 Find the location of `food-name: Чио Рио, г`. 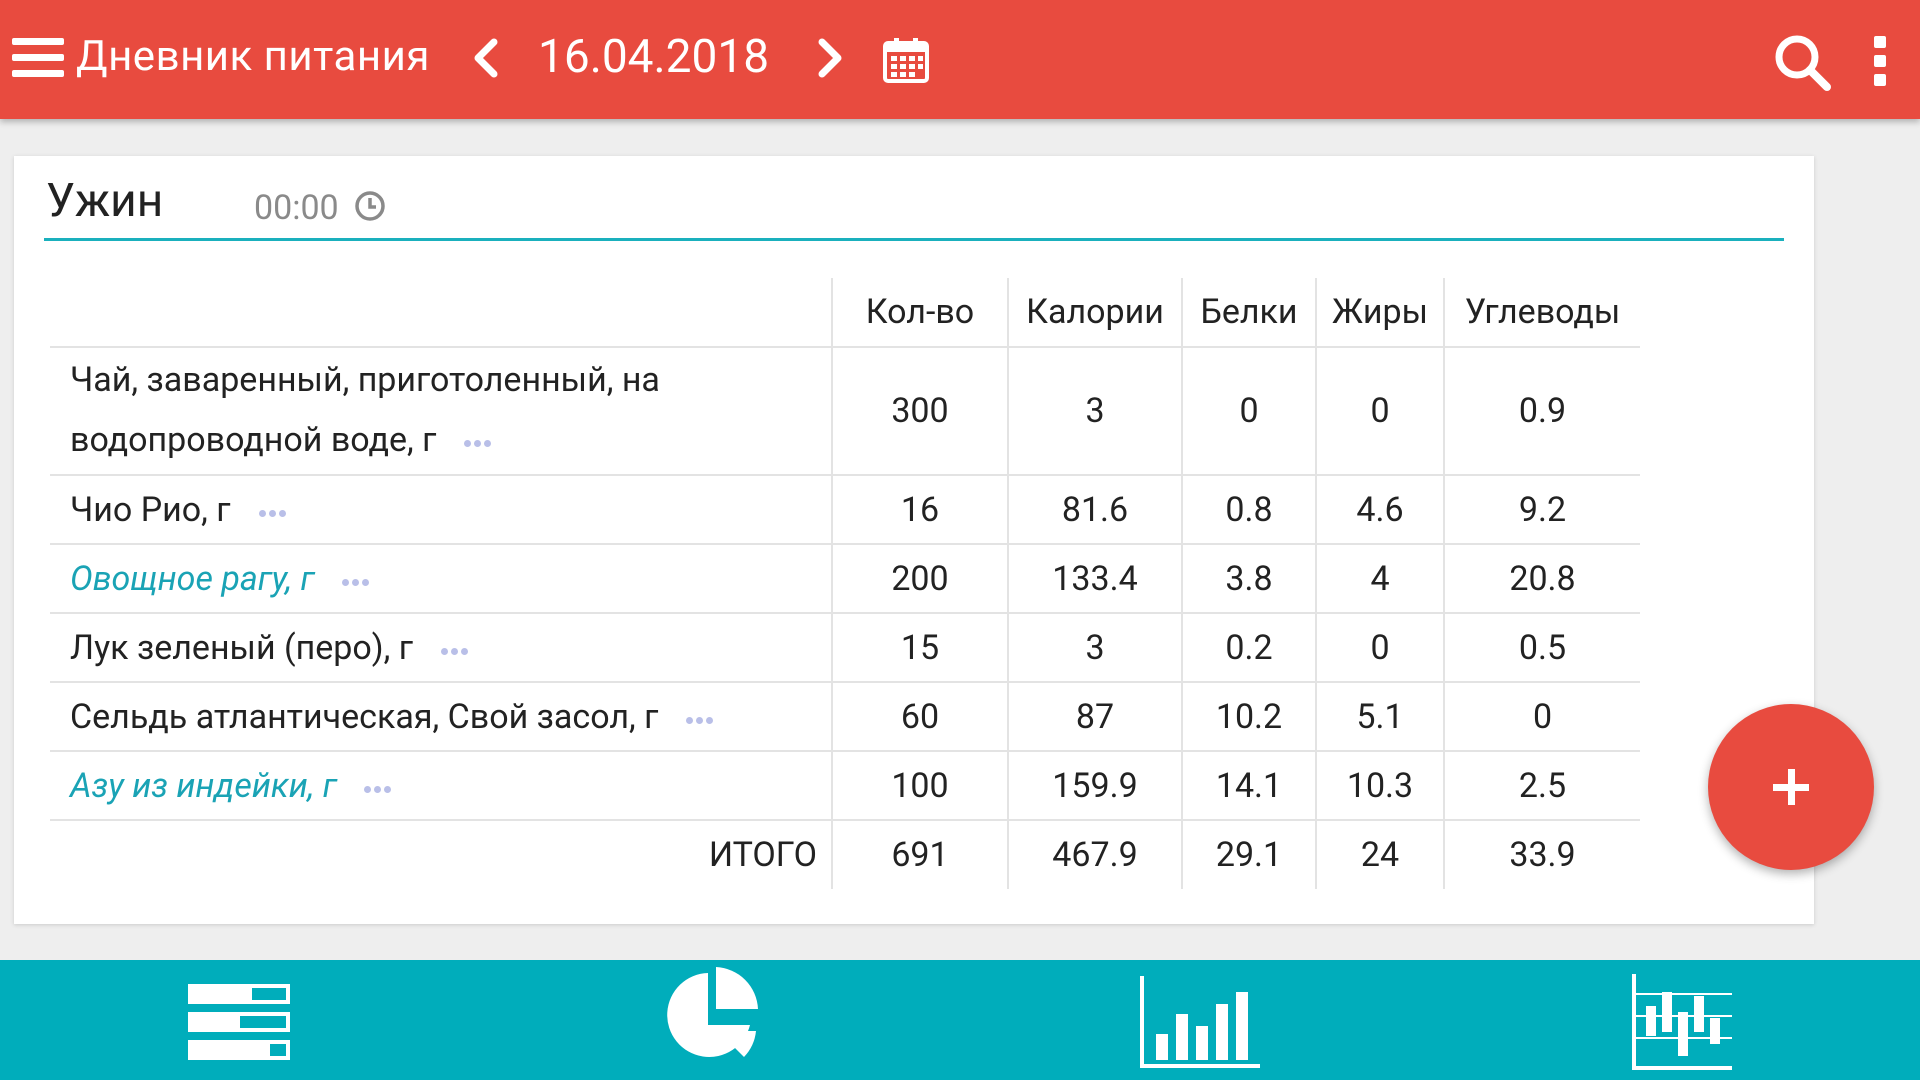

food-name: Чио Рио, г is located at coordinates (150, 510).